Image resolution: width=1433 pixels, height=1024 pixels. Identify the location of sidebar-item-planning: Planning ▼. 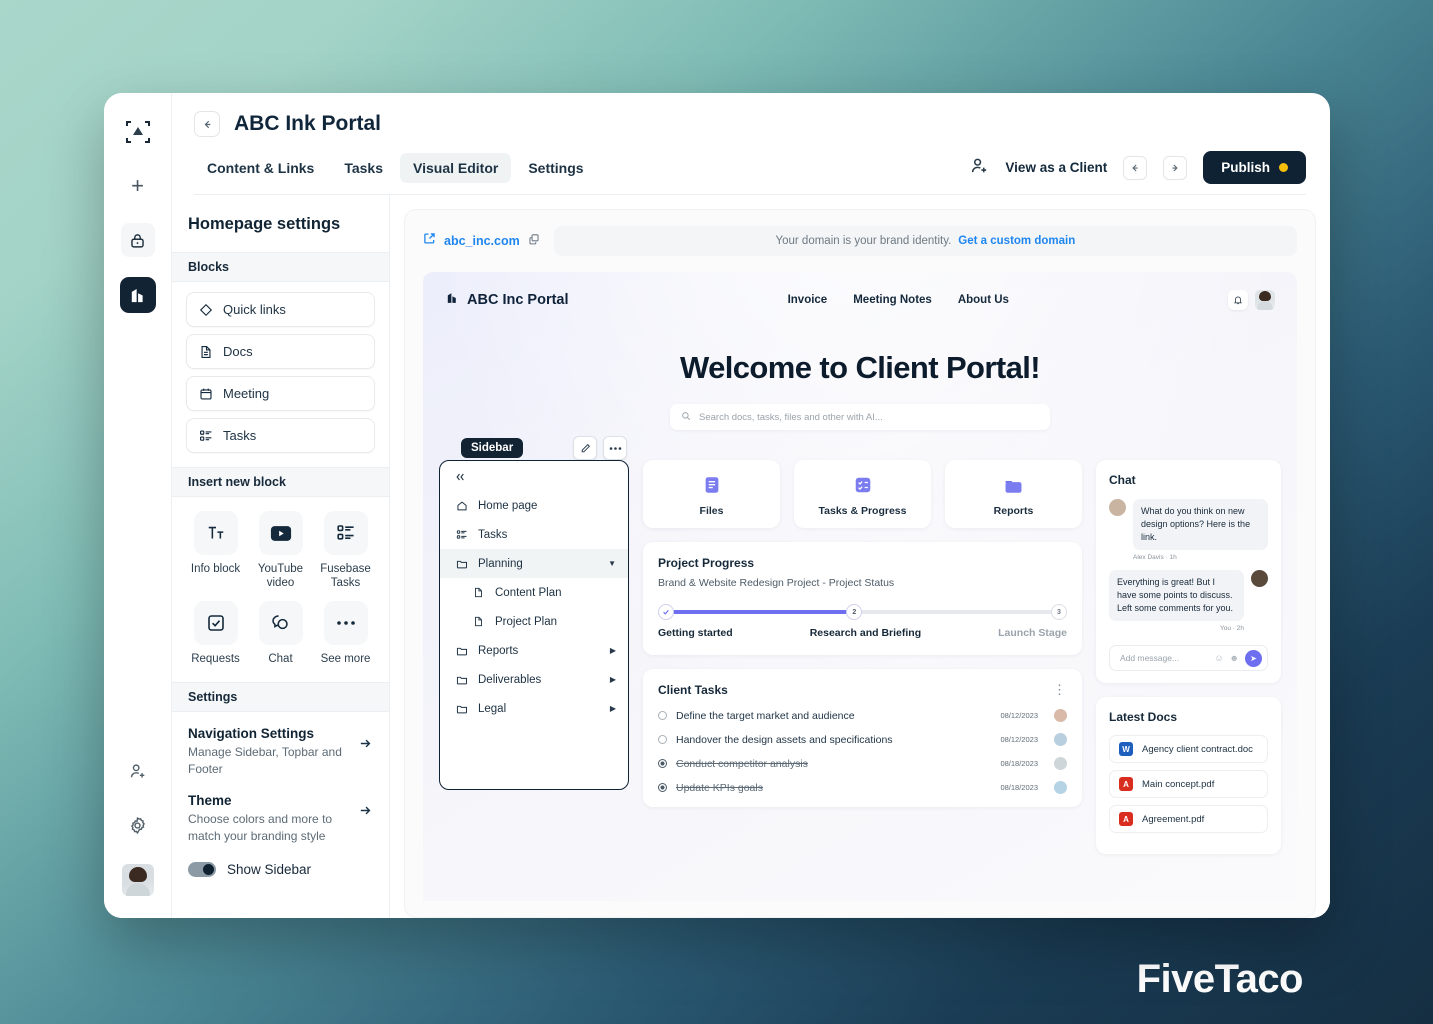
(534, 563).